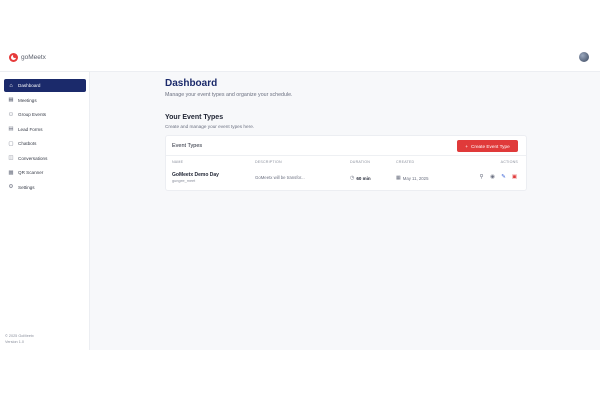 The height and width of the screenshot is (400, 600). Describe the element at coordinates (29, 85) in the screenshot. I see `sidebar-item-label: Dashboard` at that location.